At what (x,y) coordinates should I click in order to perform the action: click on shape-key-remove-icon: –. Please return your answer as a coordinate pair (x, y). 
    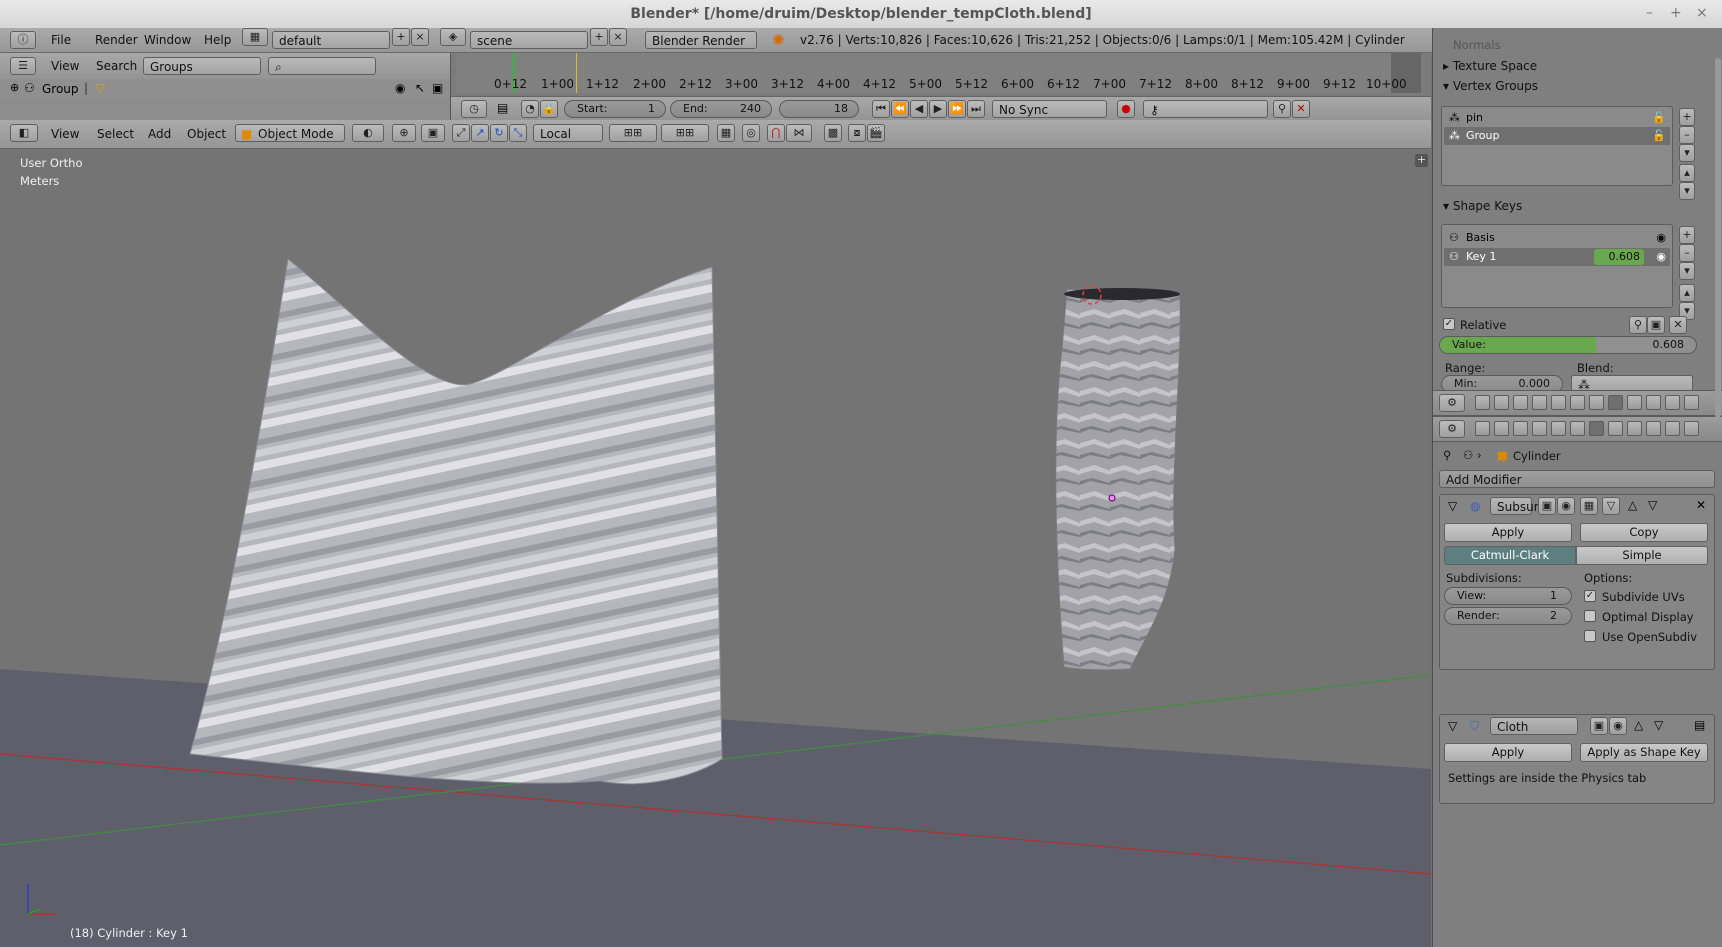
    Looking at the image, I should click on (1687, 253).